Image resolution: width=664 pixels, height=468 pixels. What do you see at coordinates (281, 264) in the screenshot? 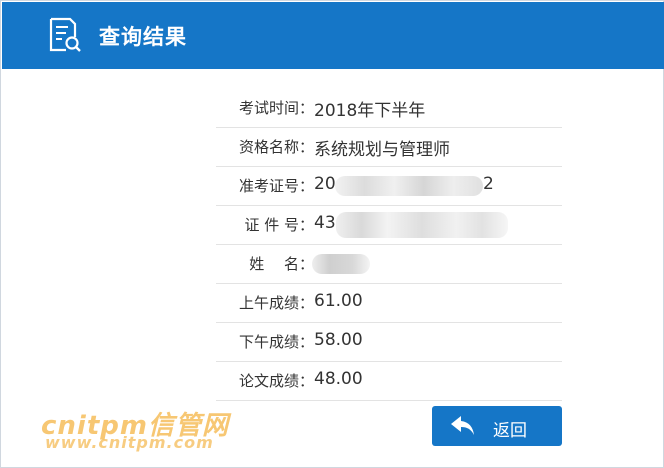
I see `name-label: 姓 名：` at bounding box center [281, 264].